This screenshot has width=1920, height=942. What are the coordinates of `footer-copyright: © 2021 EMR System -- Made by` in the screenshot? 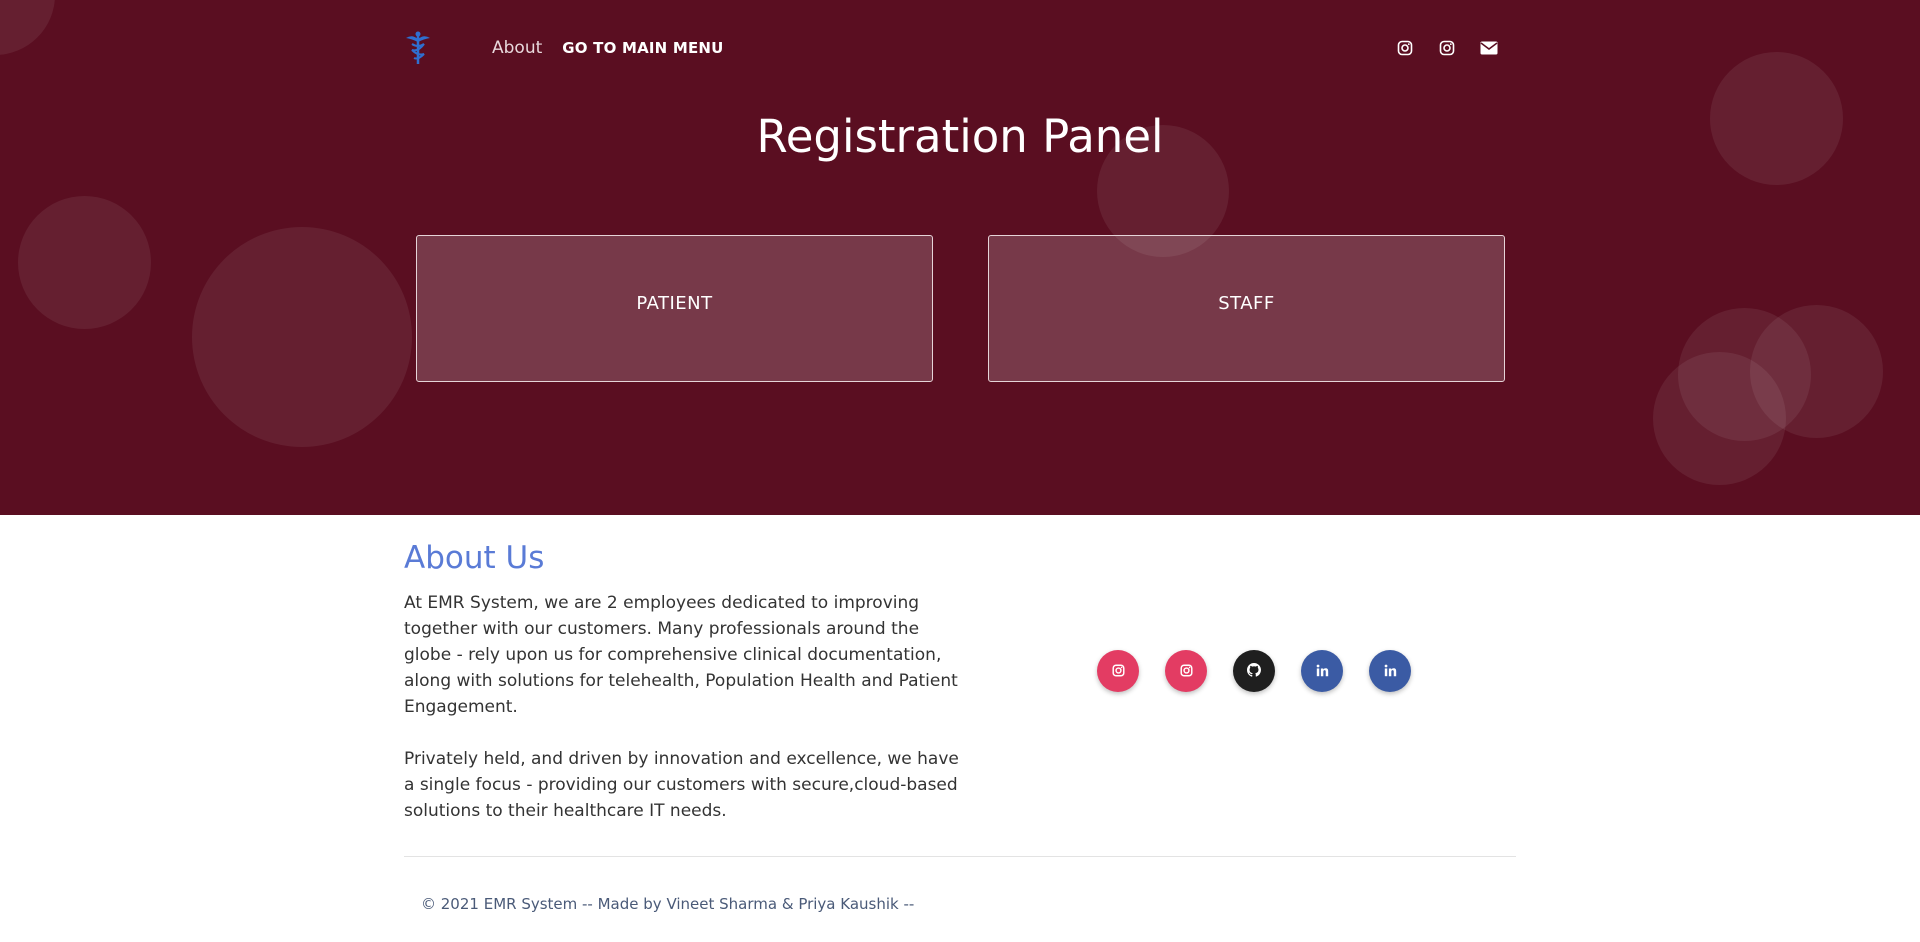 It's located at (544, 904).